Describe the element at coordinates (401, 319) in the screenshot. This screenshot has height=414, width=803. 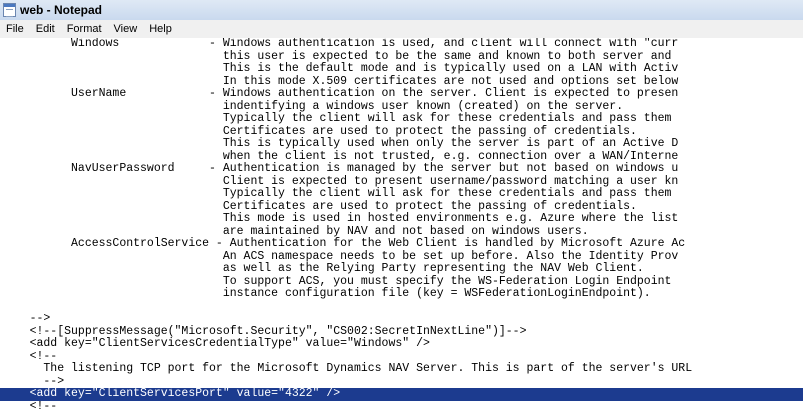
I see `text-line: -->` at that location.